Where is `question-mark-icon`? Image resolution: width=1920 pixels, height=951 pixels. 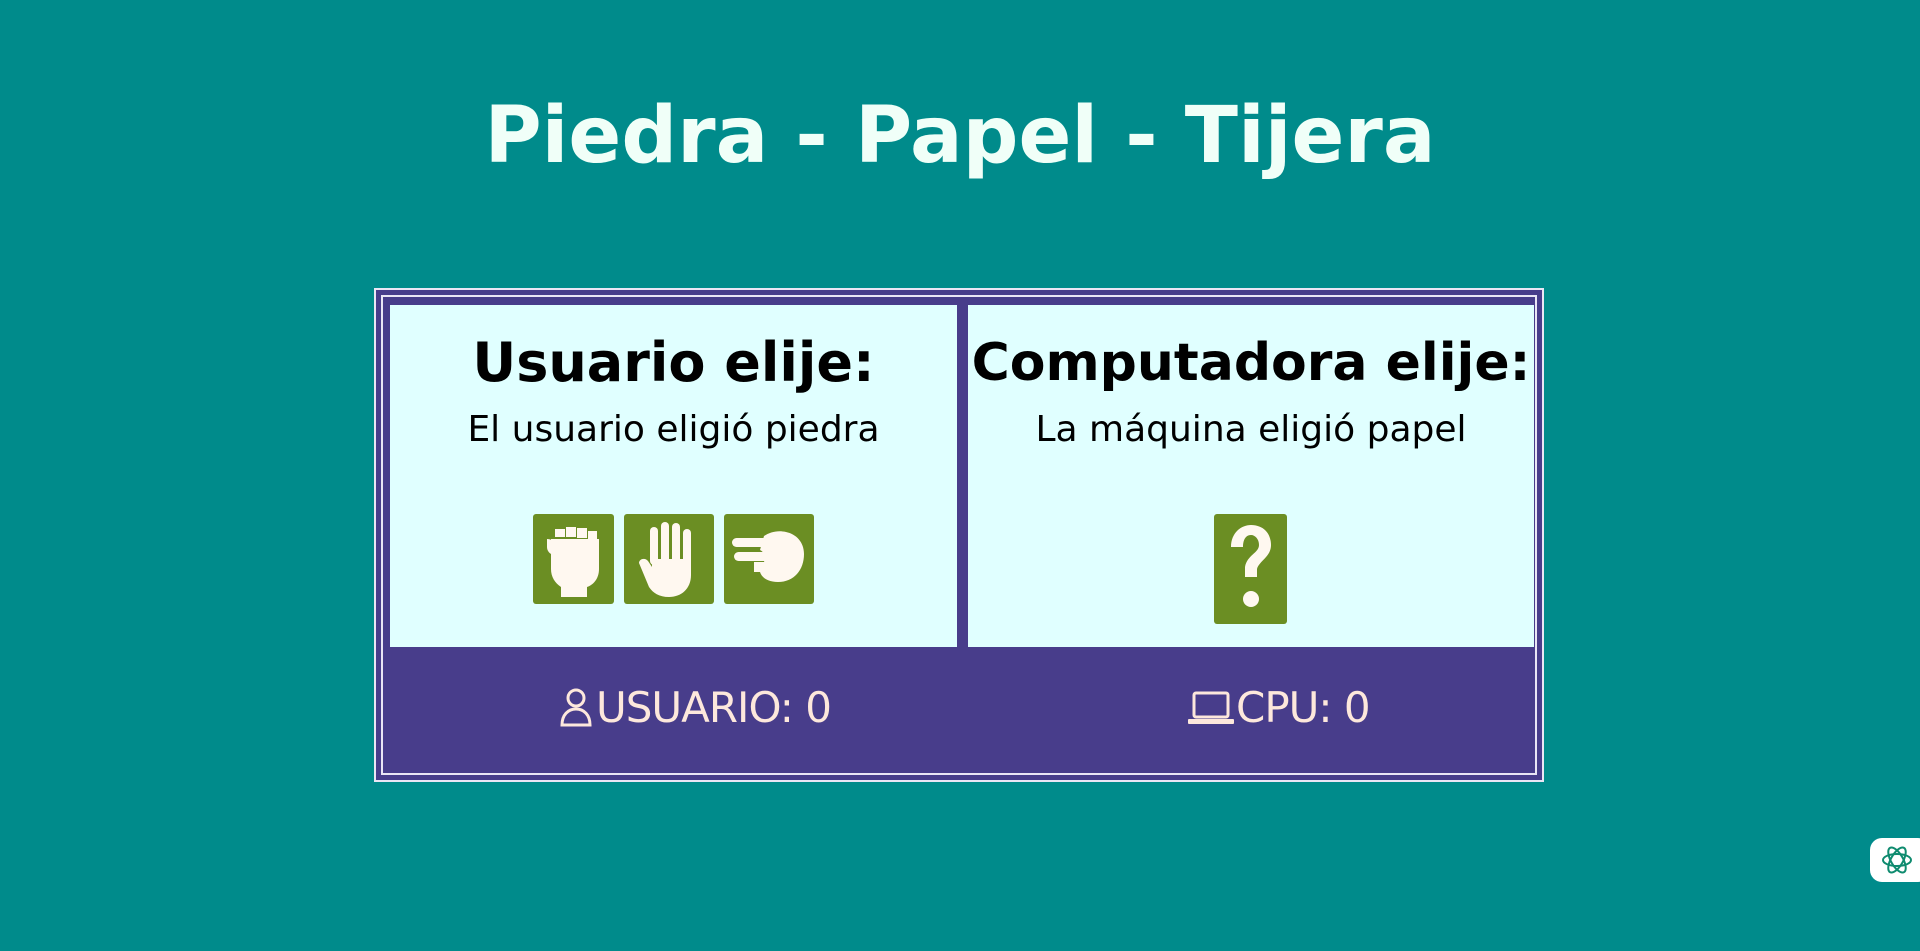 question-mark-icon is located at coordinates (1250, 566).